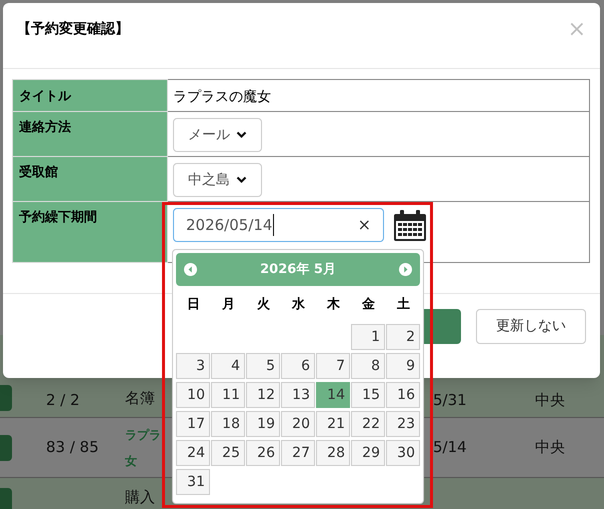 This screenshot has width=604, height=509. I want to click on title-value: ラプラスの魔女, so click(222, 97).